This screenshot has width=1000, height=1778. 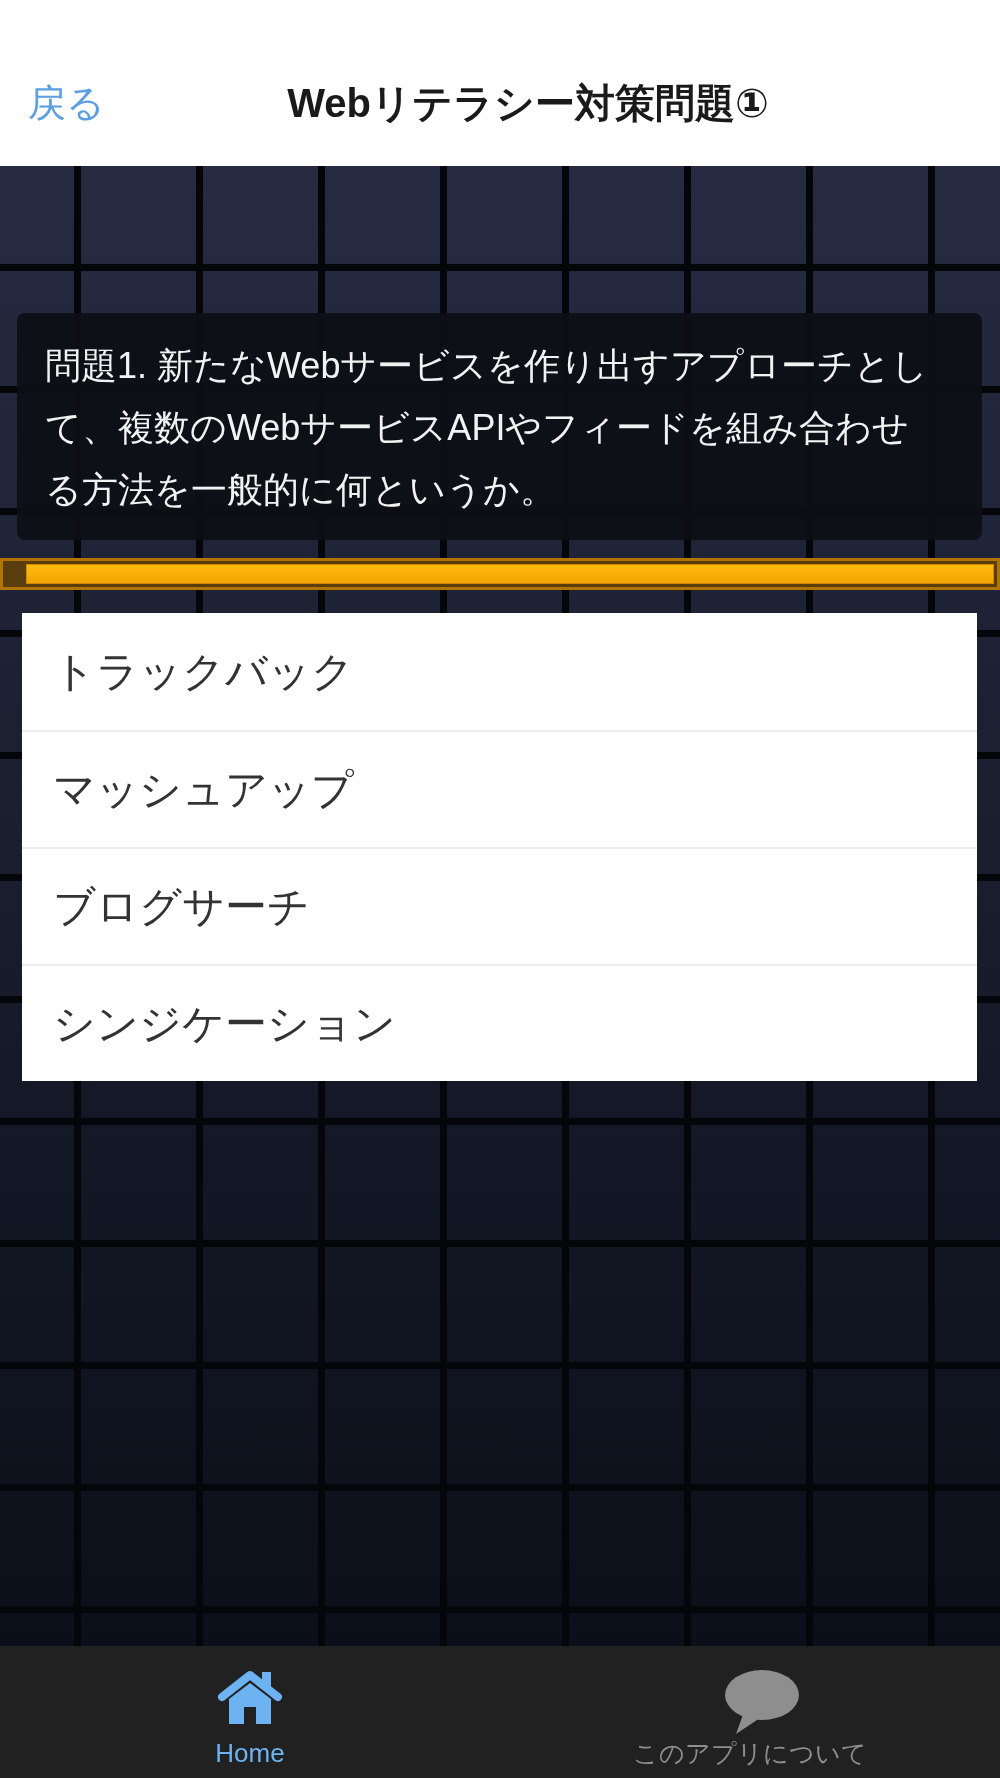 I want to click on speech-bubble-icon, so click(x=761, y=1702).